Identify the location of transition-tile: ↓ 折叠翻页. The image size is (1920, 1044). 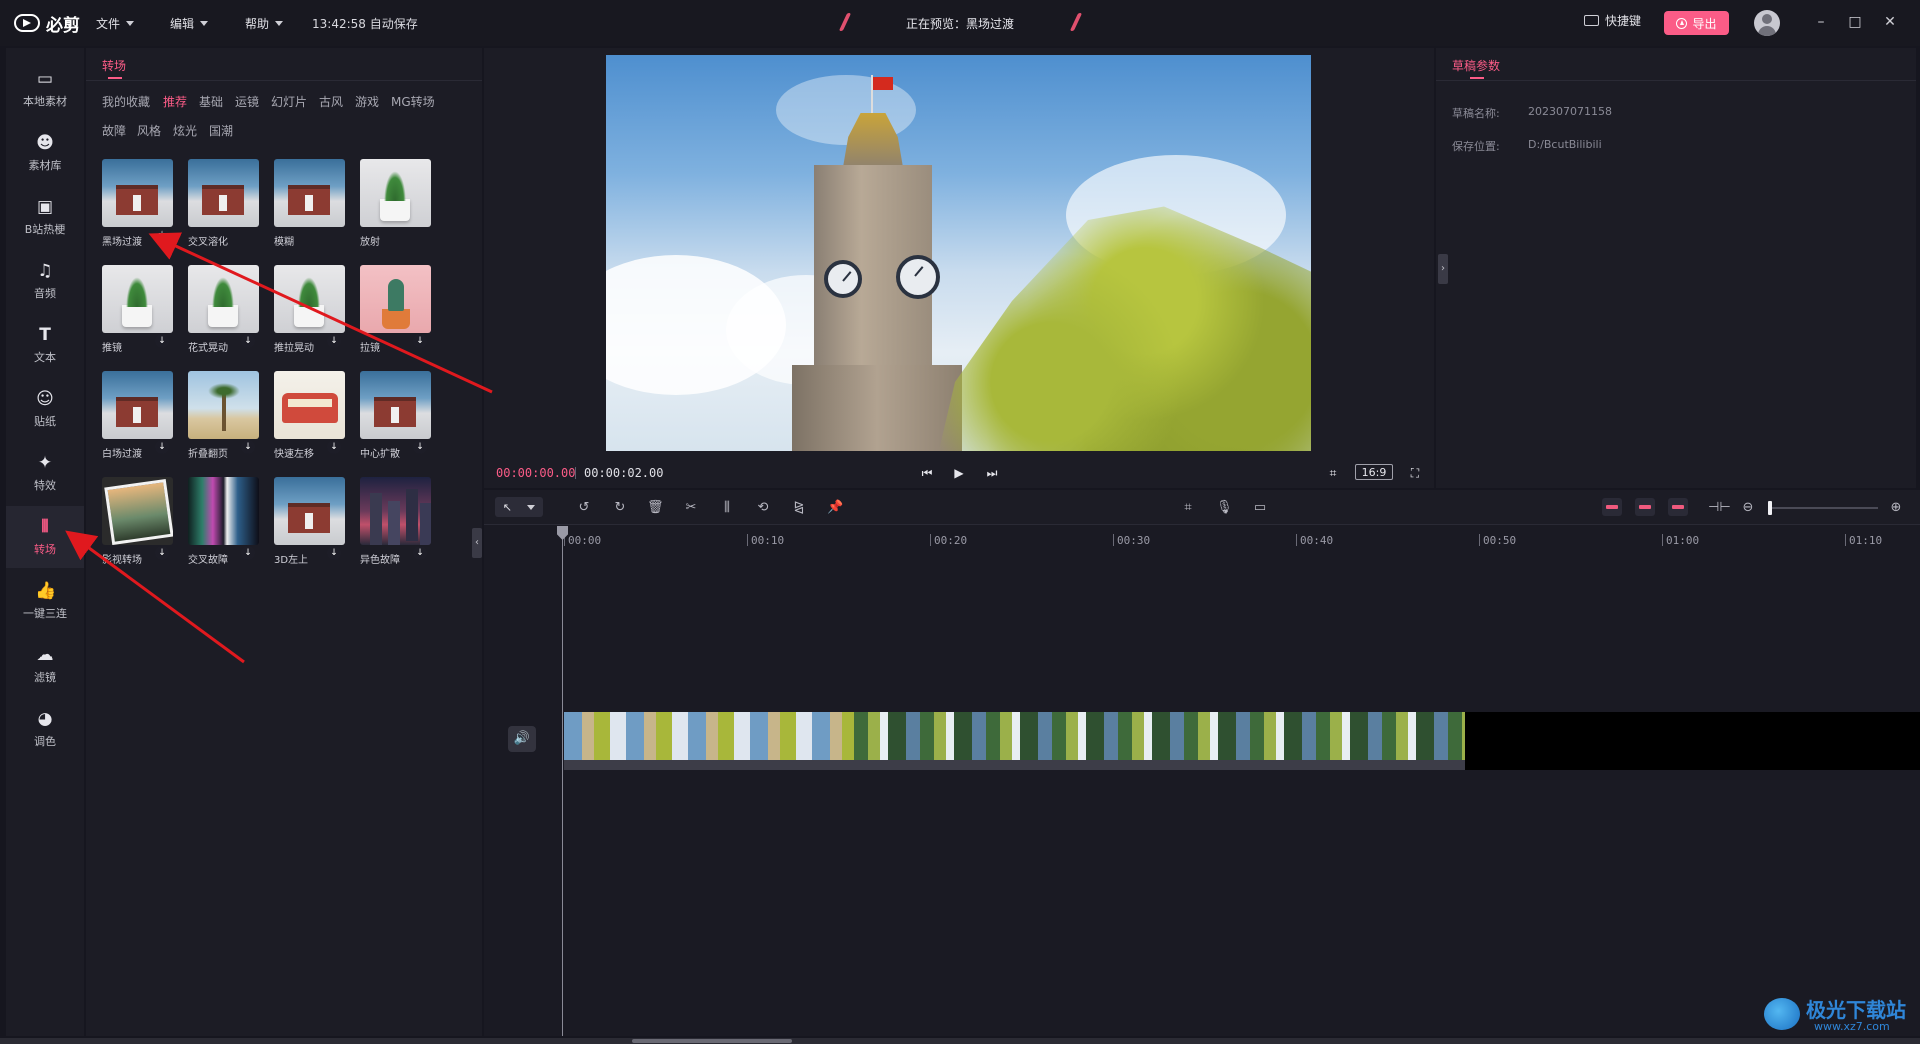
(223, 415).